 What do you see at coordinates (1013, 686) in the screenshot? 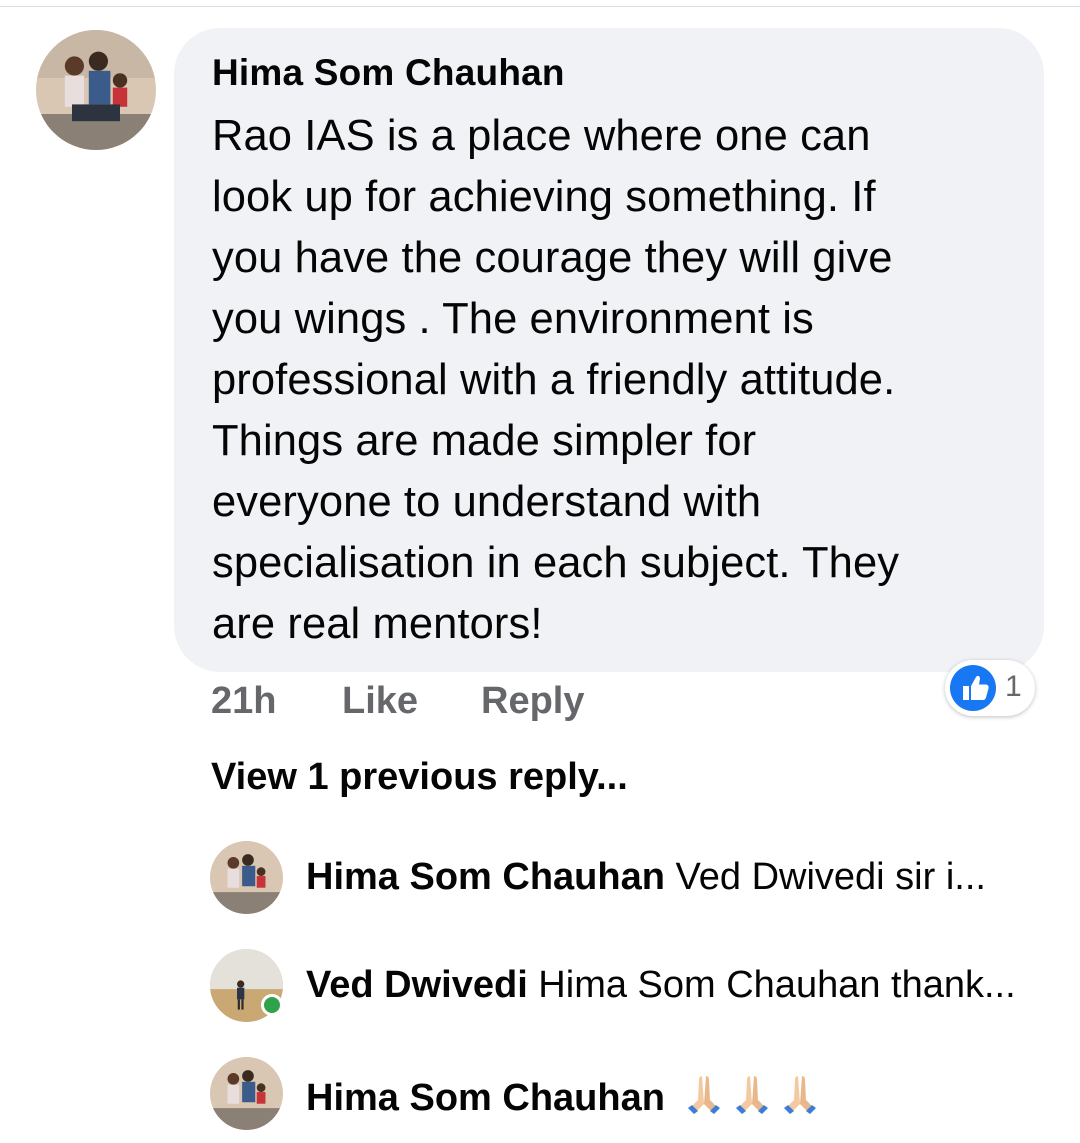
I see `reaction-count-value: 1` at bounding box center [1013, 686].